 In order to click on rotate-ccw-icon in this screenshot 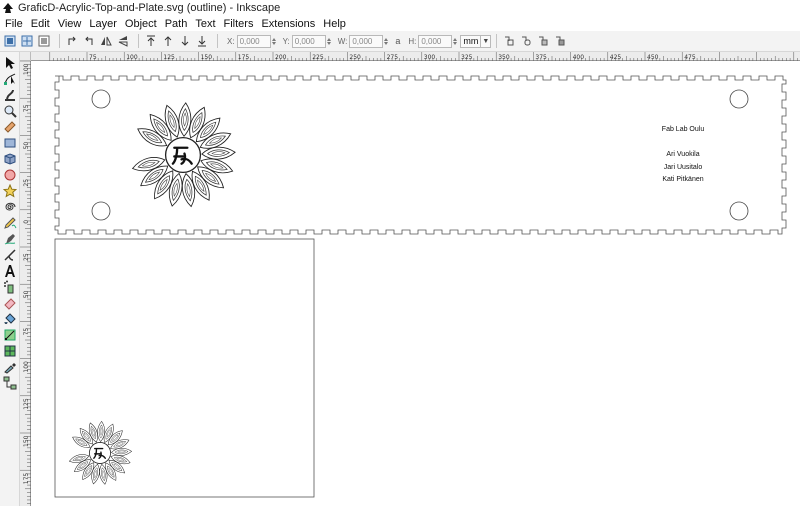, I will do `click(72, 40)`.